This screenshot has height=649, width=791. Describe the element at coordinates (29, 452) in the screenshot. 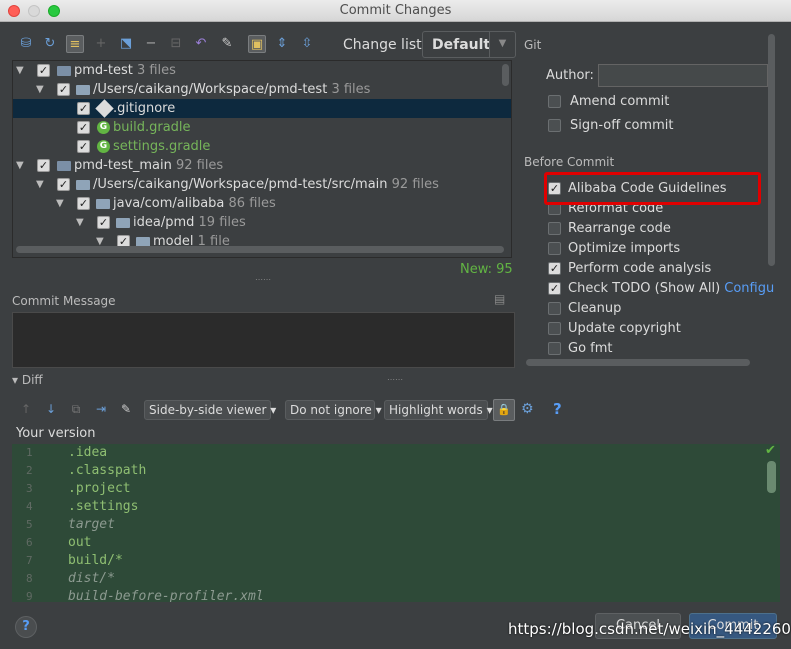

I see `line-number: 1` at that location.